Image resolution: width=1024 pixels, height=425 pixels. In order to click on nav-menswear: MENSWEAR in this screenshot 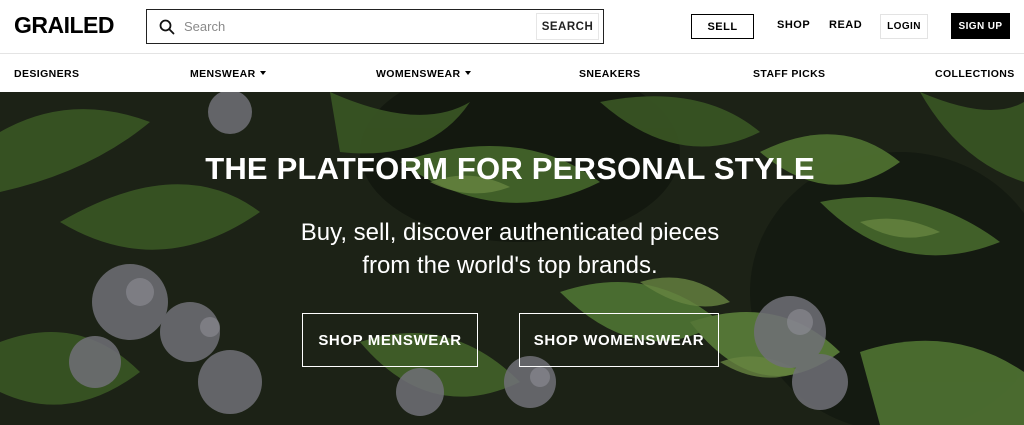, I will do `click(228, 74)`.